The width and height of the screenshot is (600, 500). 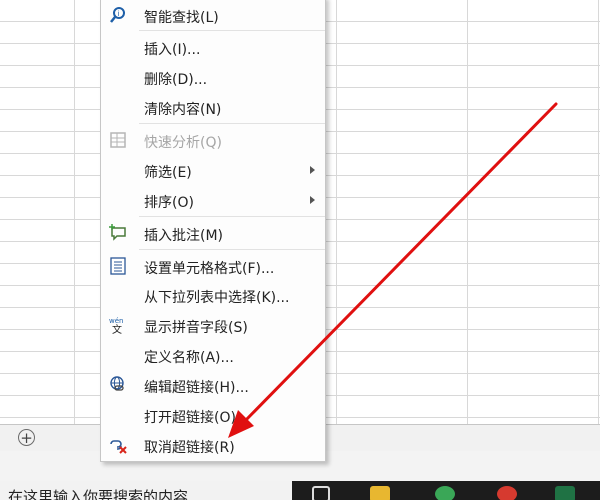 What do you see at coordinates (26, 437) in the screenshot?
I see `add-sheet-button: +` at bounding box center [26, 437].